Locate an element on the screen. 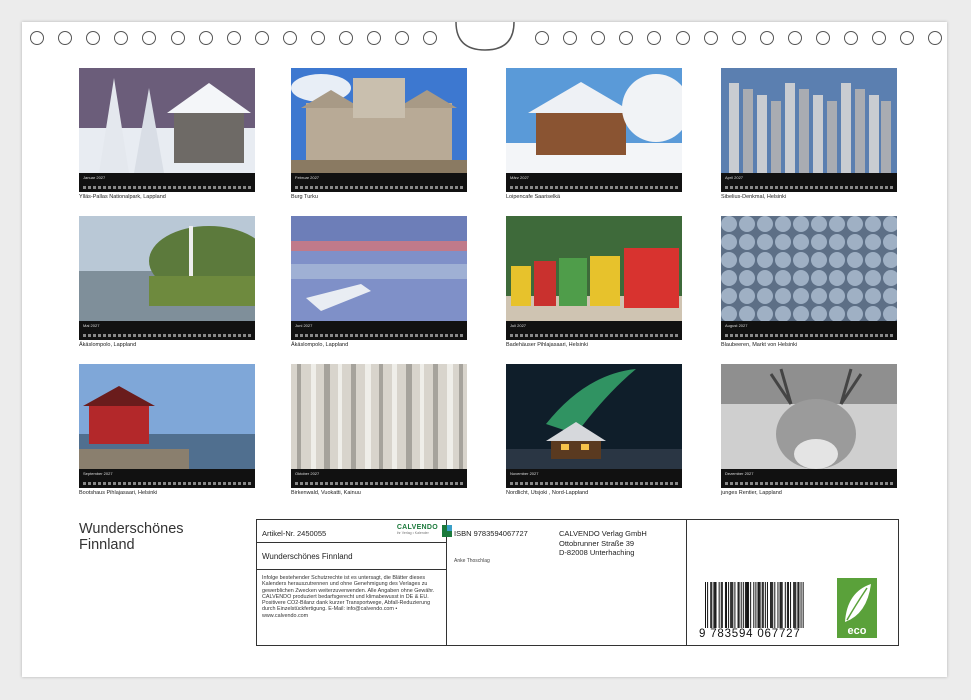 The height and width of the screenshot is (700, 971). northern-lights-photo is located at coordinates (594, 416).